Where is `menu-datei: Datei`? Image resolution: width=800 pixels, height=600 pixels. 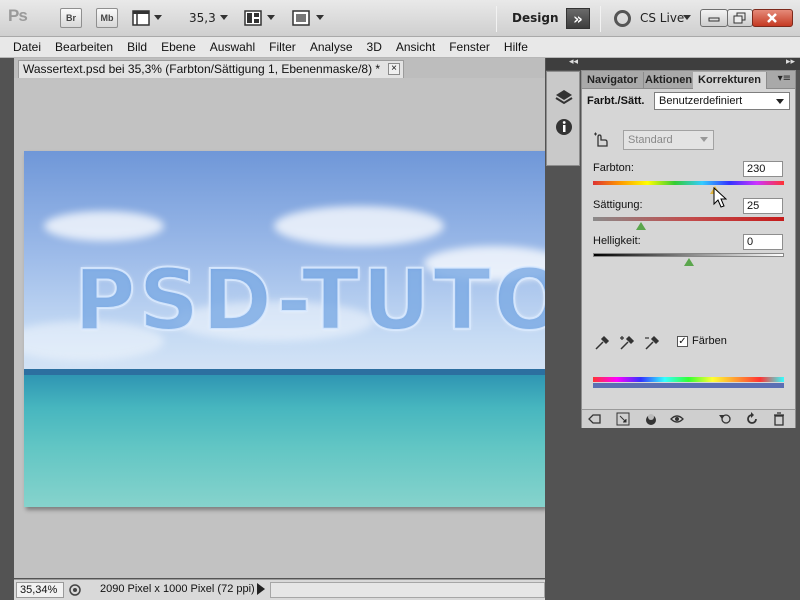 menu-datei: Datei is located at coordinates (27, 47).